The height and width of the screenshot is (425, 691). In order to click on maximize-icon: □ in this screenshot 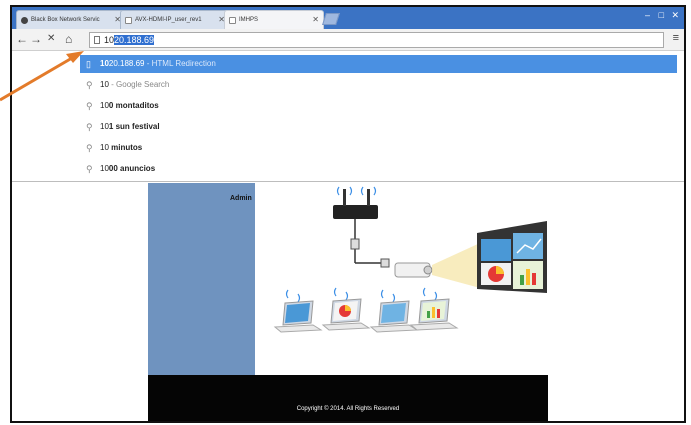, I will do `click(661, 15)`.